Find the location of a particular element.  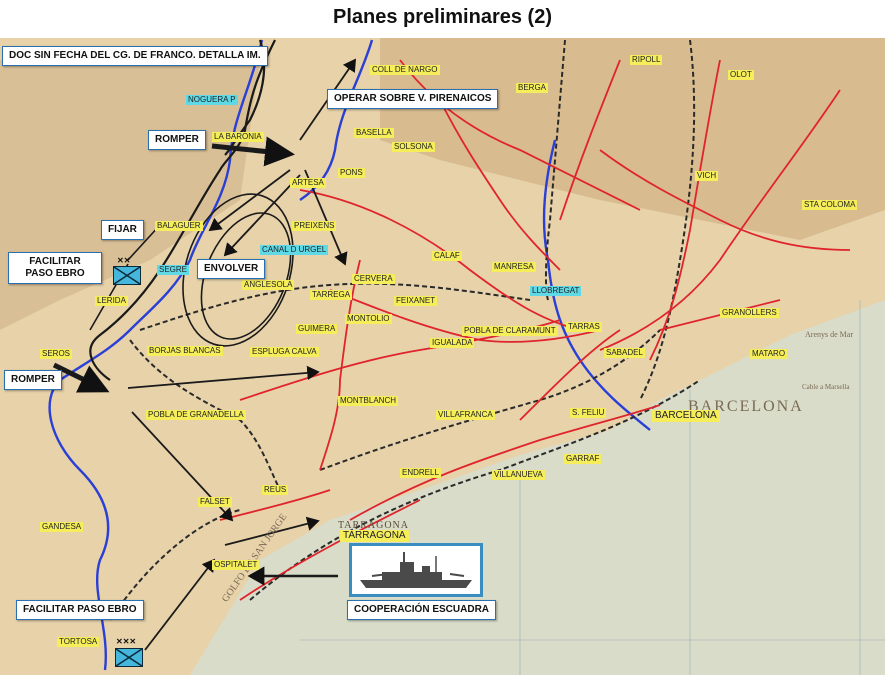

place-llobregat: LLOBREGAT is located at coordinates (556, 291).